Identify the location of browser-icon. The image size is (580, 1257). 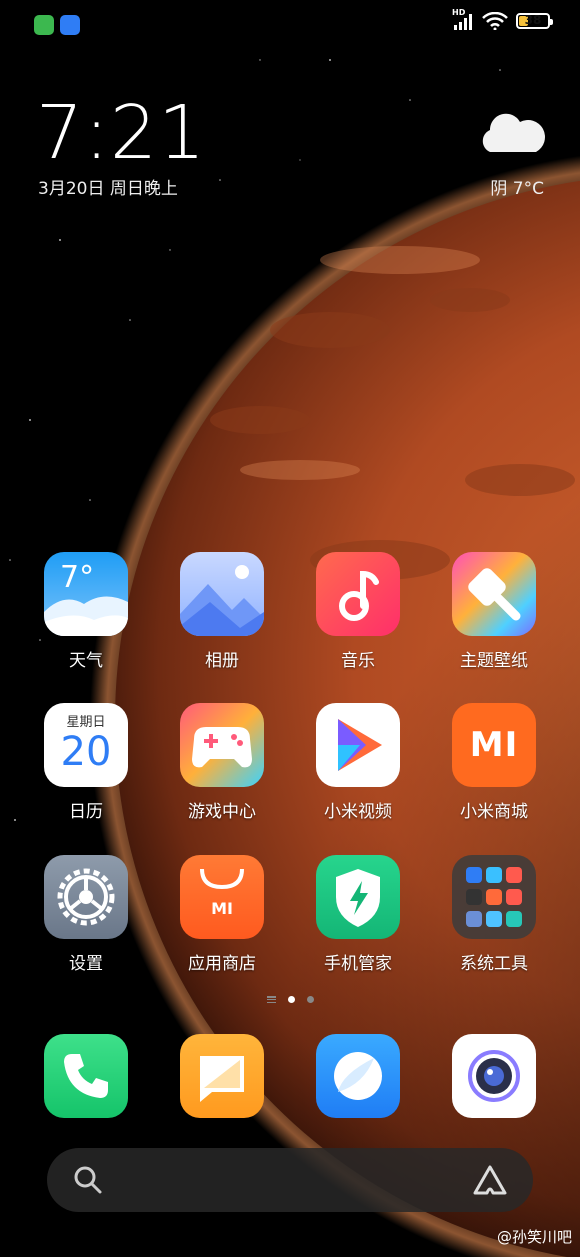
(358, 1076).